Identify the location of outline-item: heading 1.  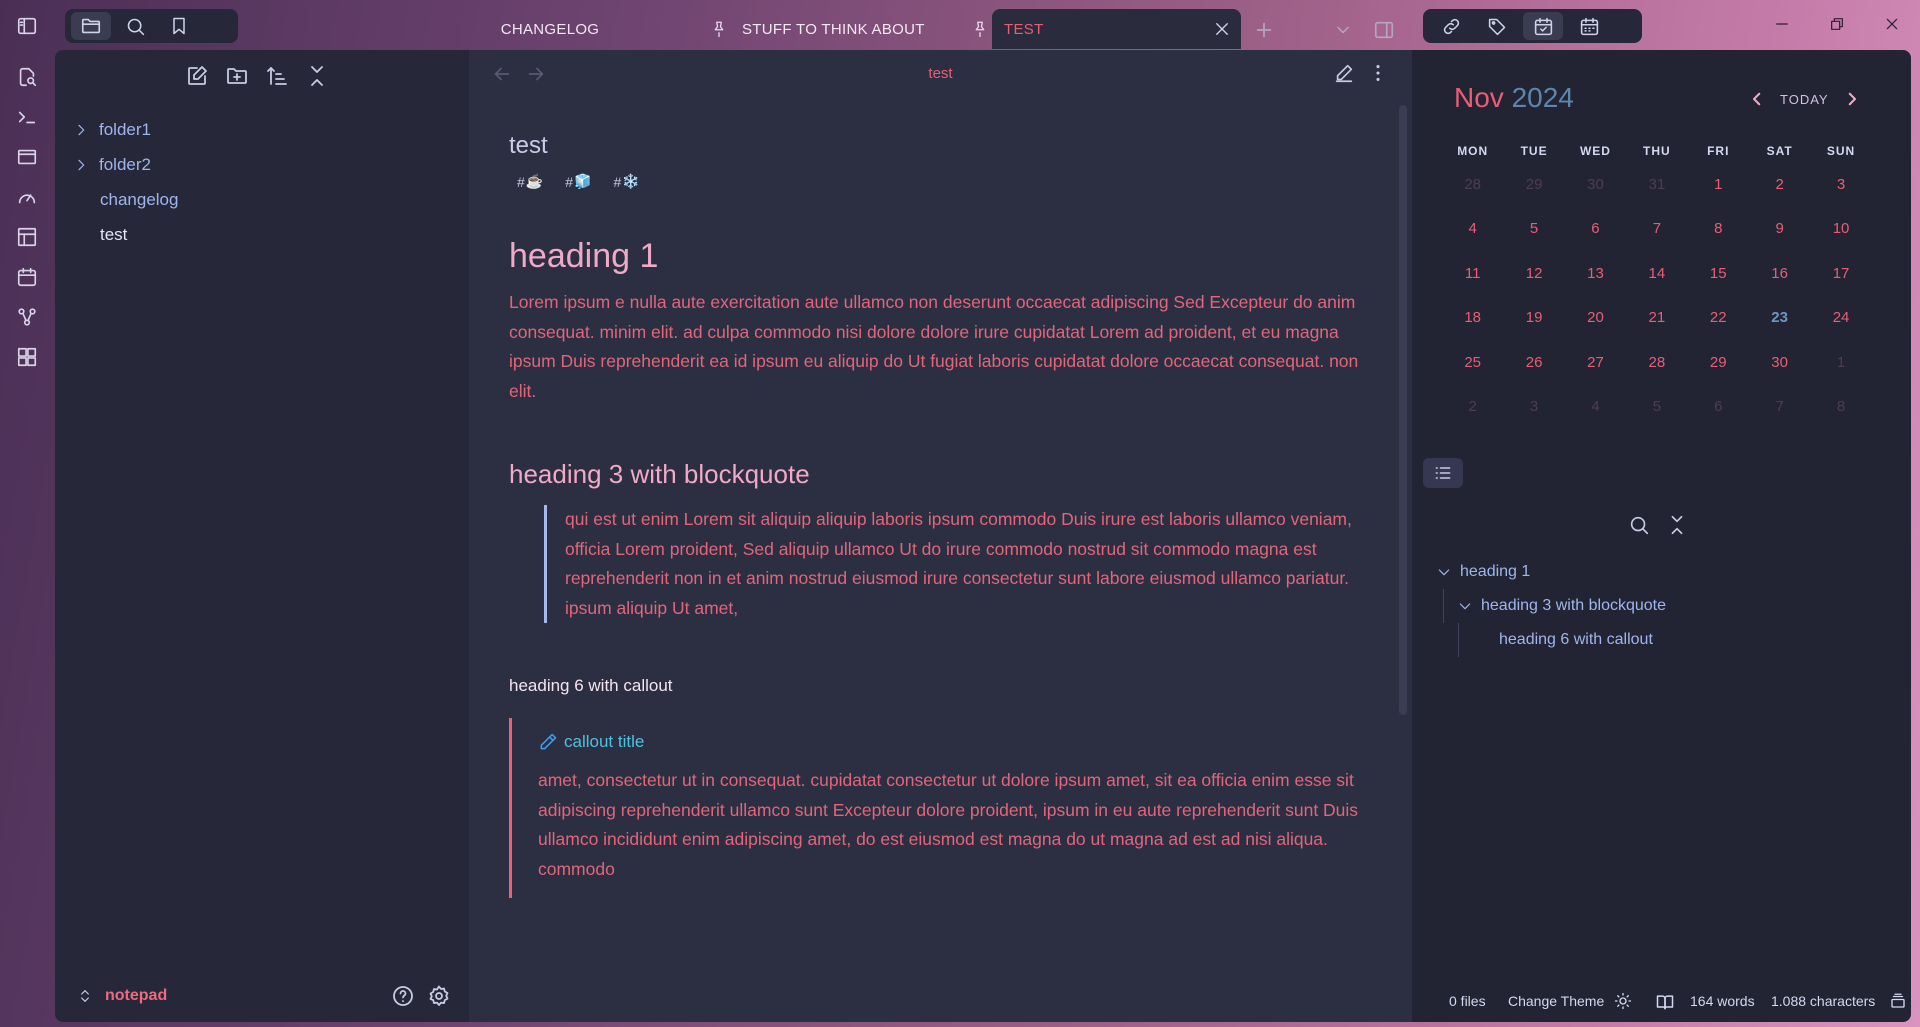
(1656, 572).